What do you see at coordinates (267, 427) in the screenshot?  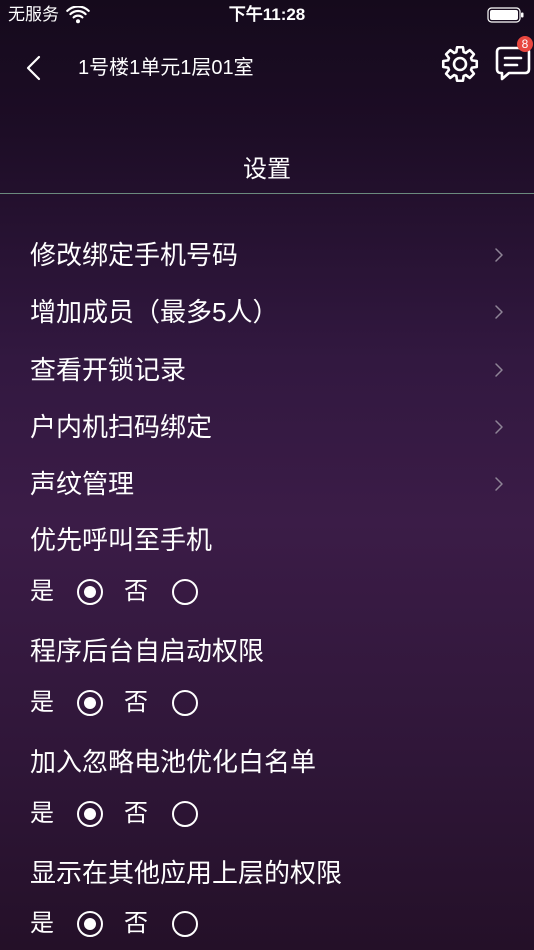 I see `menu-item-indoor-unit-scan-bind: 户内机扫码绑定` at bounding box center [267, 427].